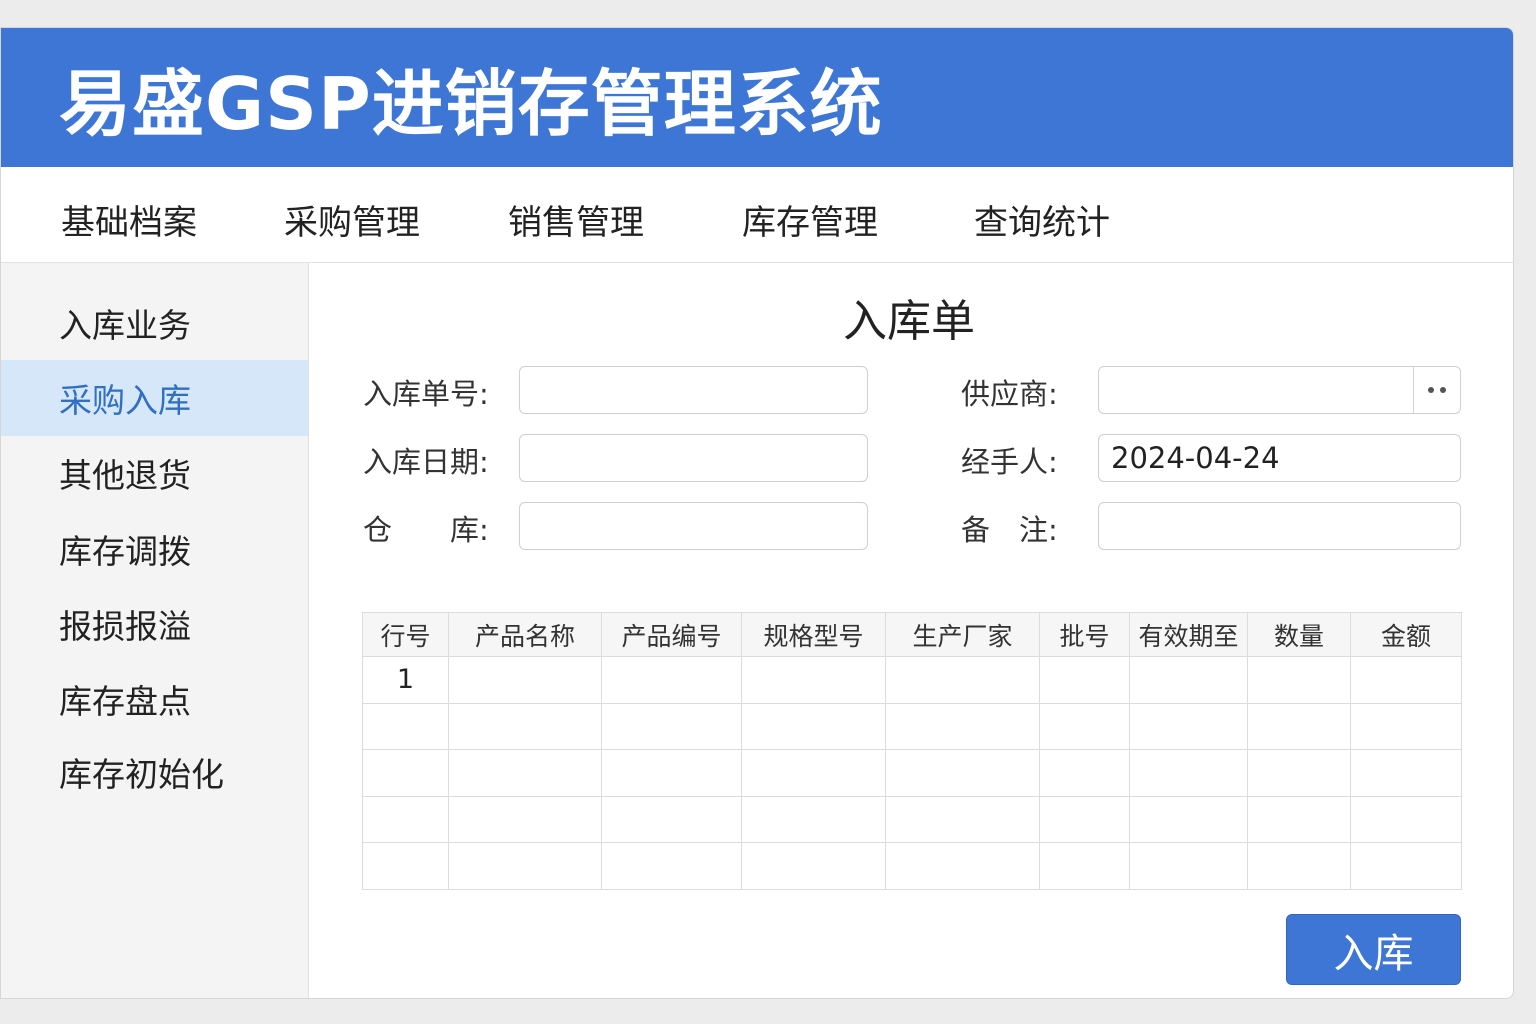 This screenshot has height=1024, width=1536. What do you see at coordinates (426, 462) in the screenshot?
I see `date-label: 入库日期:` at bounding box center [426, 462].